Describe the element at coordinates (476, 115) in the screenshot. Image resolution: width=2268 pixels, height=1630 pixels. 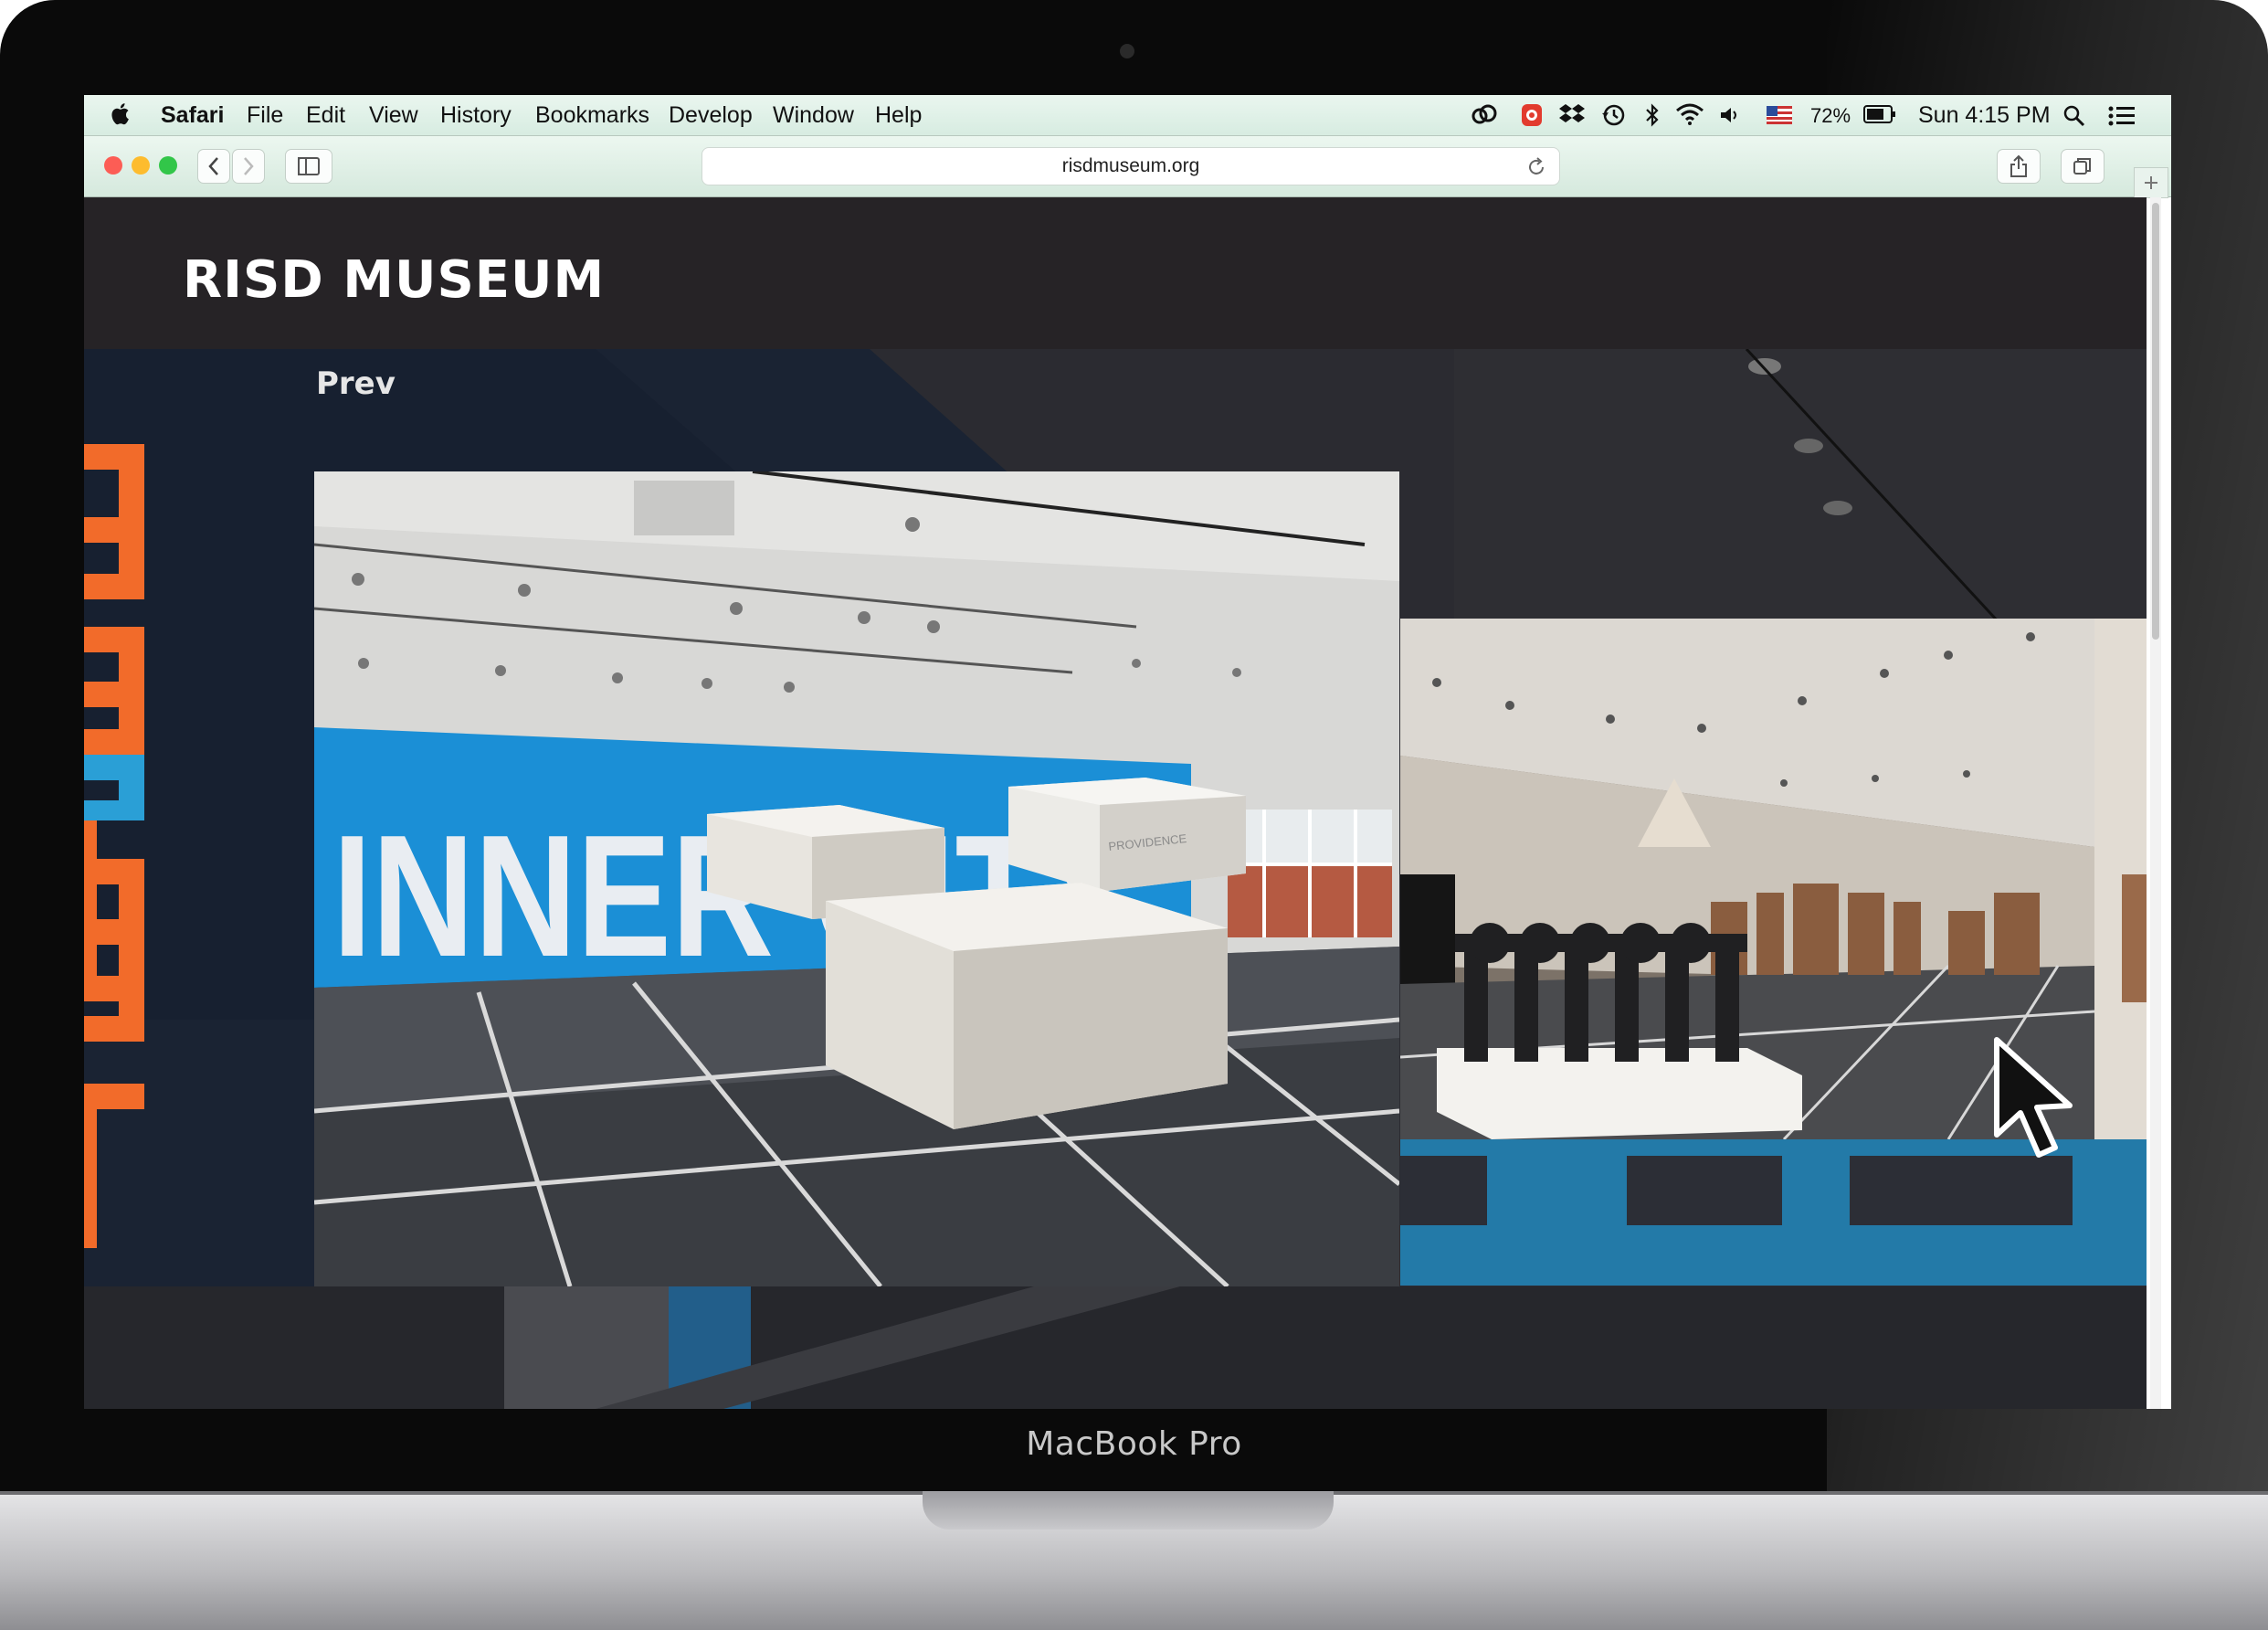
I see `menu-history: History` at that location.